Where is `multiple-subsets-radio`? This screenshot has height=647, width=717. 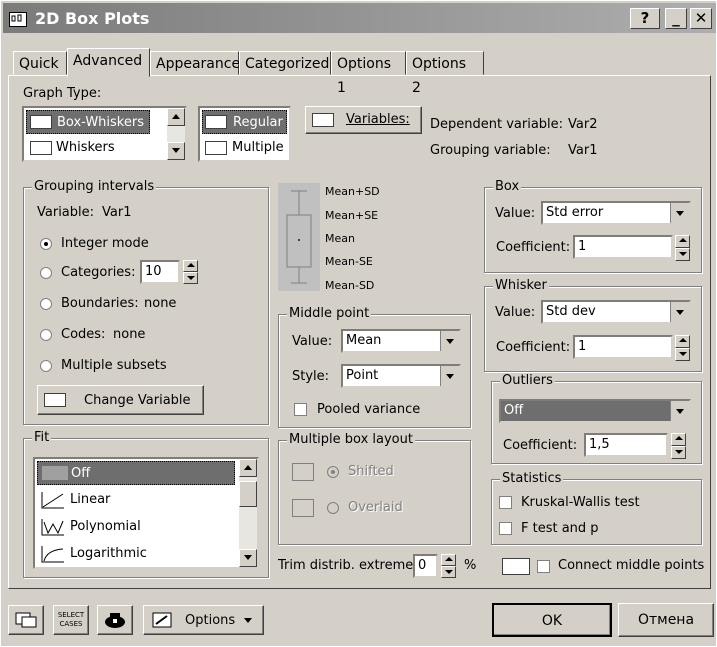
multiple-subsets-radio is located at coordinates (46, 366).